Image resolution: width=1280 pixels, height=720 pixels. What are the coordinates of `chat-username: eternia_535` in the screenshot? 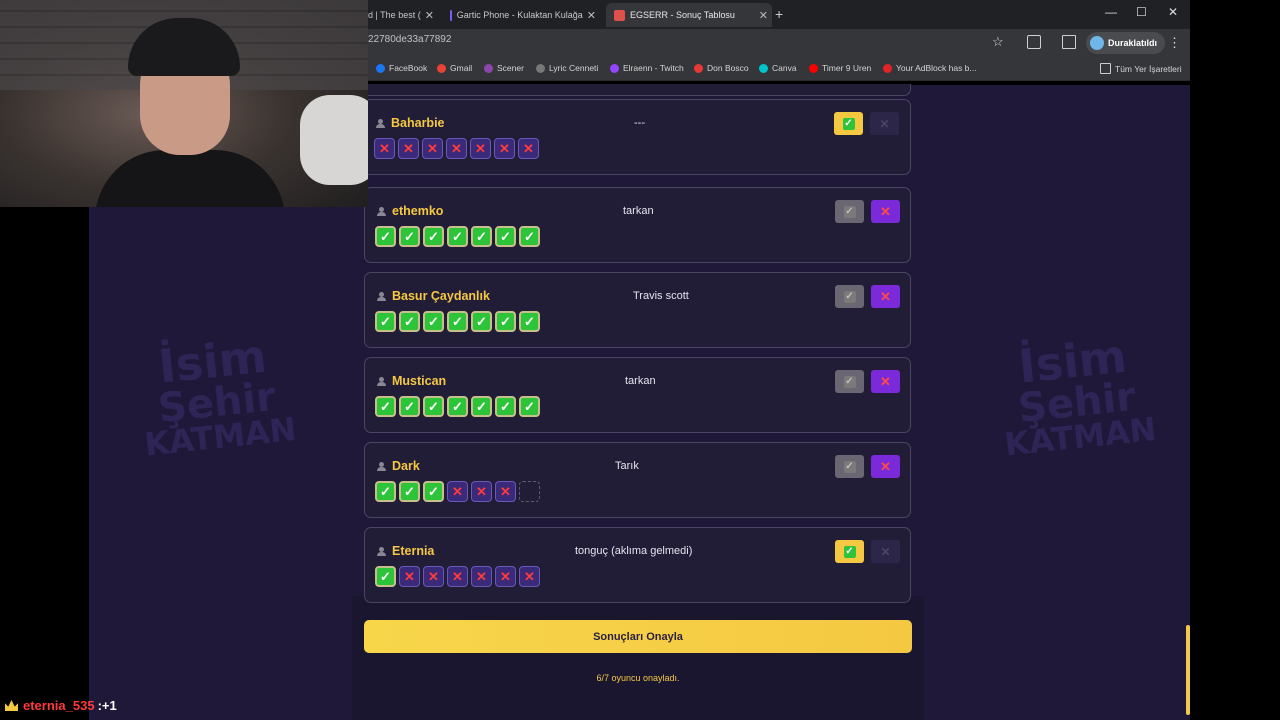 It's located at (59, 705).